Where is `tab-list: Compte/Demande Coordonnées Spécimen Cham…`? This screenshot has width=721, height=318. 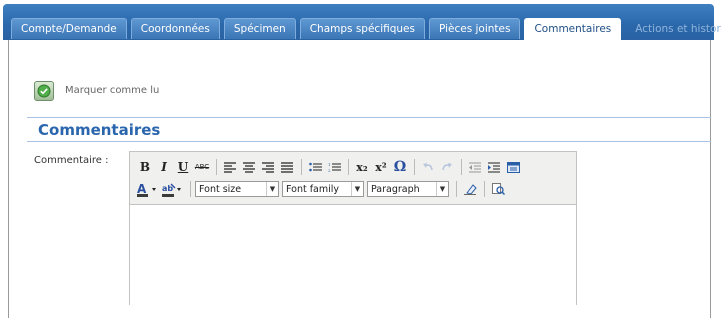 tab-list: Compte/Demande Coordonnées Spécimen Cham… is located at coordinates (366, 29).